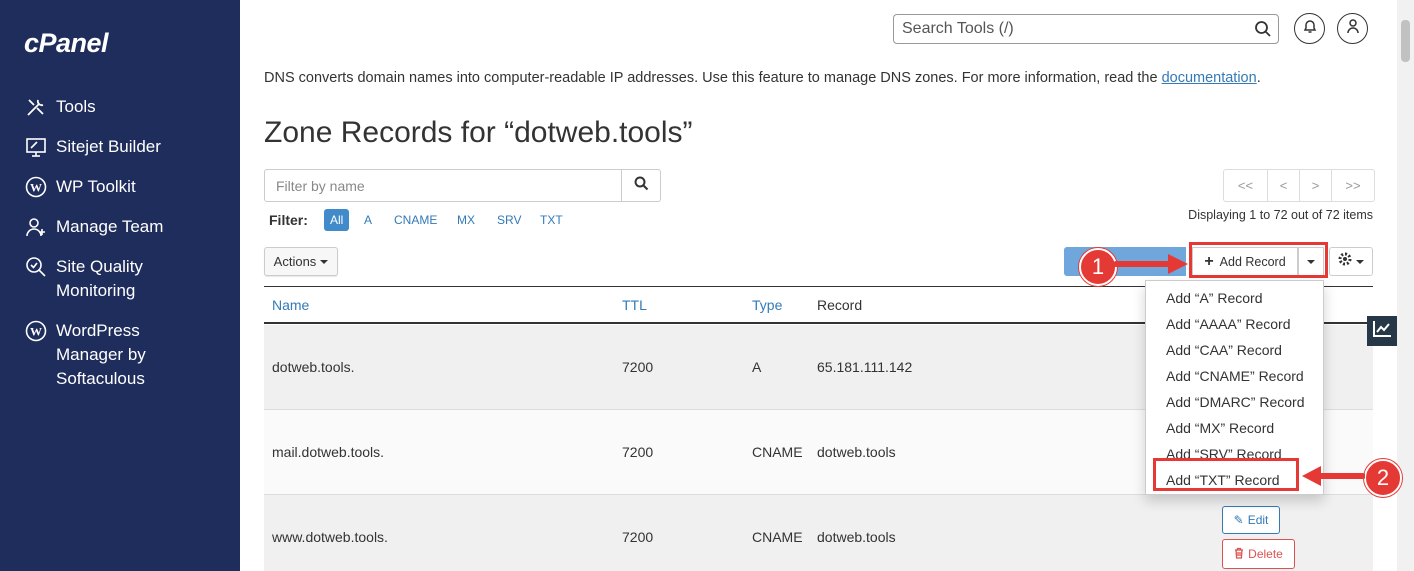 This screenshot has width=1414, height=571. What do you see at coordinates (1280, 215) in the screenshot?
I see `pagination-summary: Displaying 1 to 72 out of 72 items` at bounding box center [1280, 215].